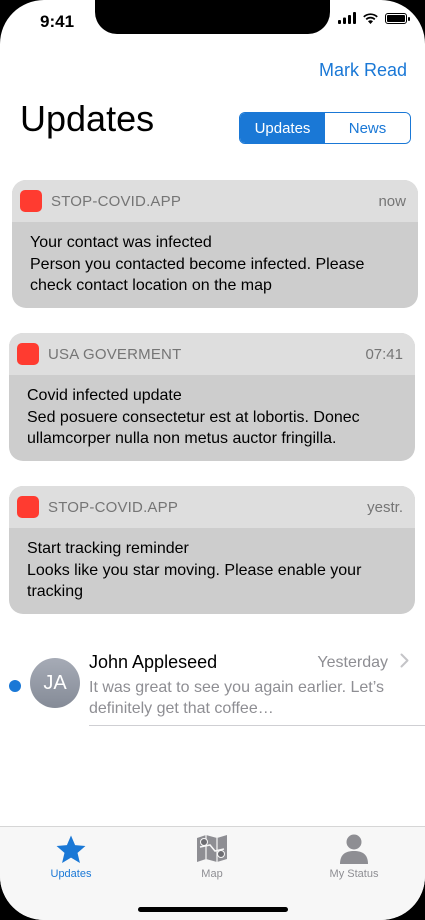  I want to click on avatar: JA, so click(55, 683).